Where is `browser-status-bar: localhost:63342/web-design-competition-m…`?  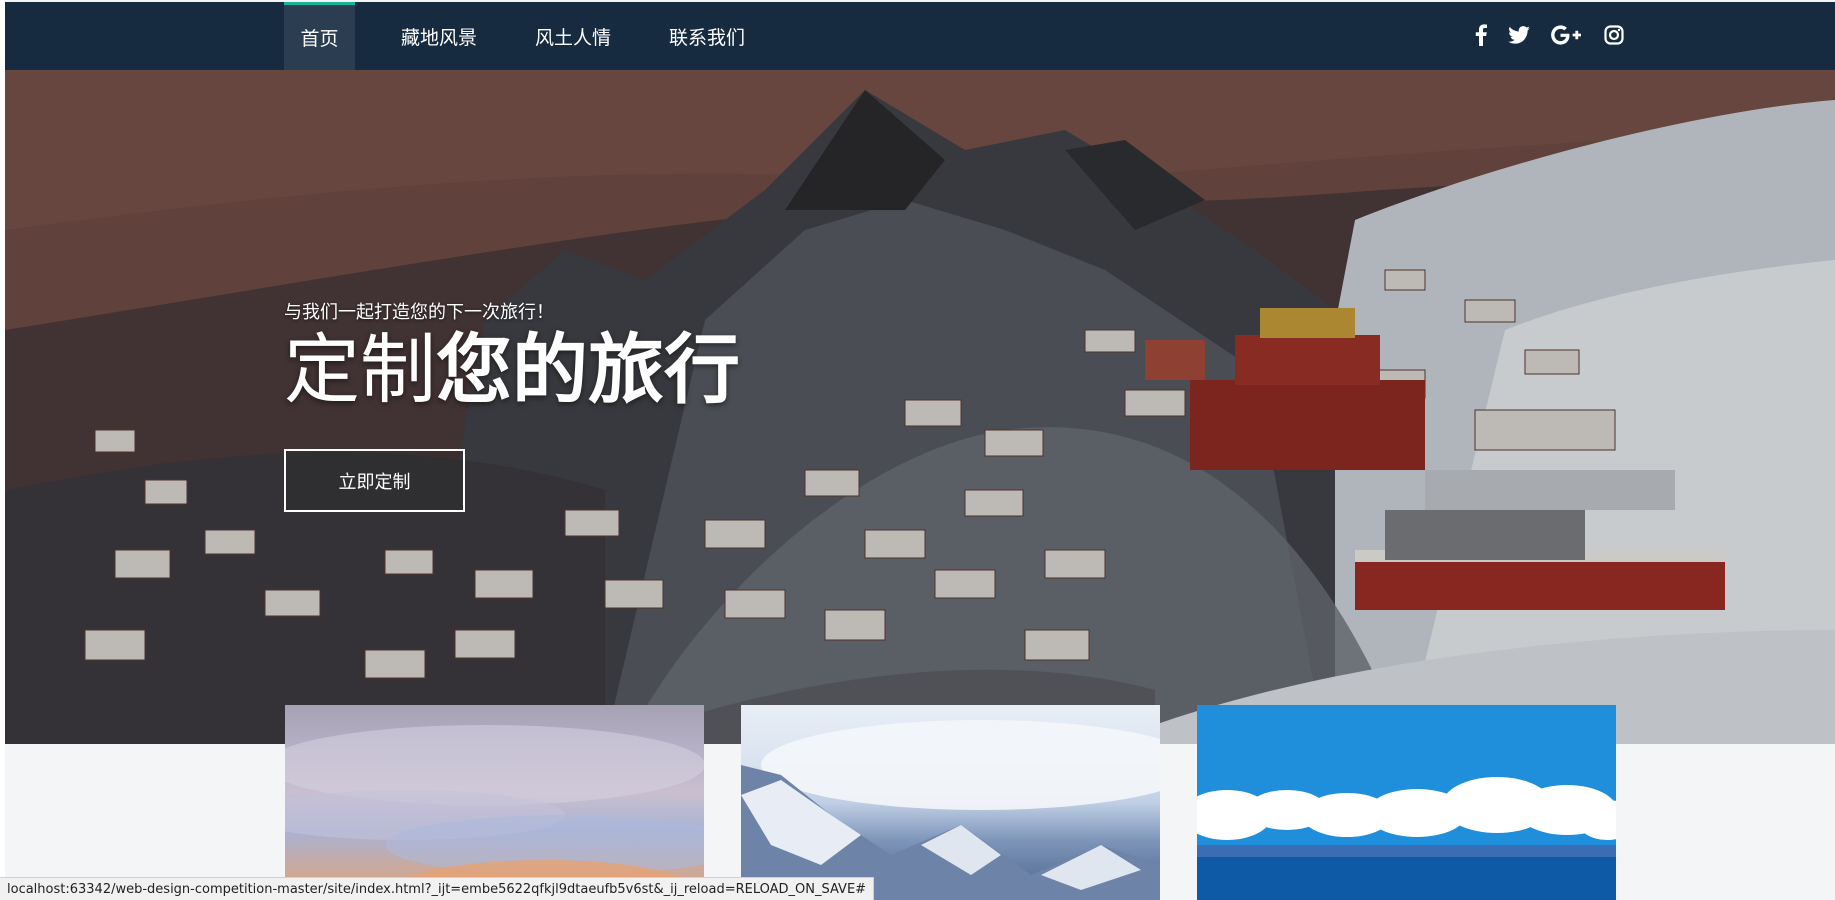 browser-status-bar: localhost:63342/web-design-competition-m… is located at coordinates (437, 888).